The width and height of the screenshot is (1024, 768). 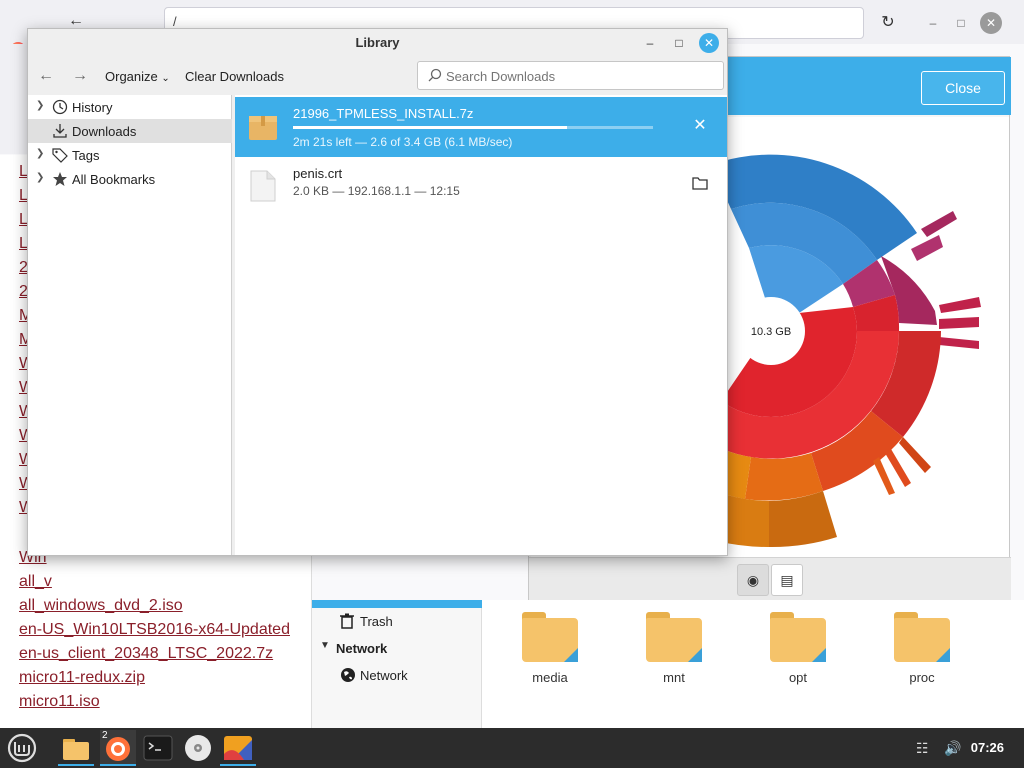 What do you see at coordinates (700, 186) in the screenshot?
I see `open-folder-icon` at bounding box center [700, 186].